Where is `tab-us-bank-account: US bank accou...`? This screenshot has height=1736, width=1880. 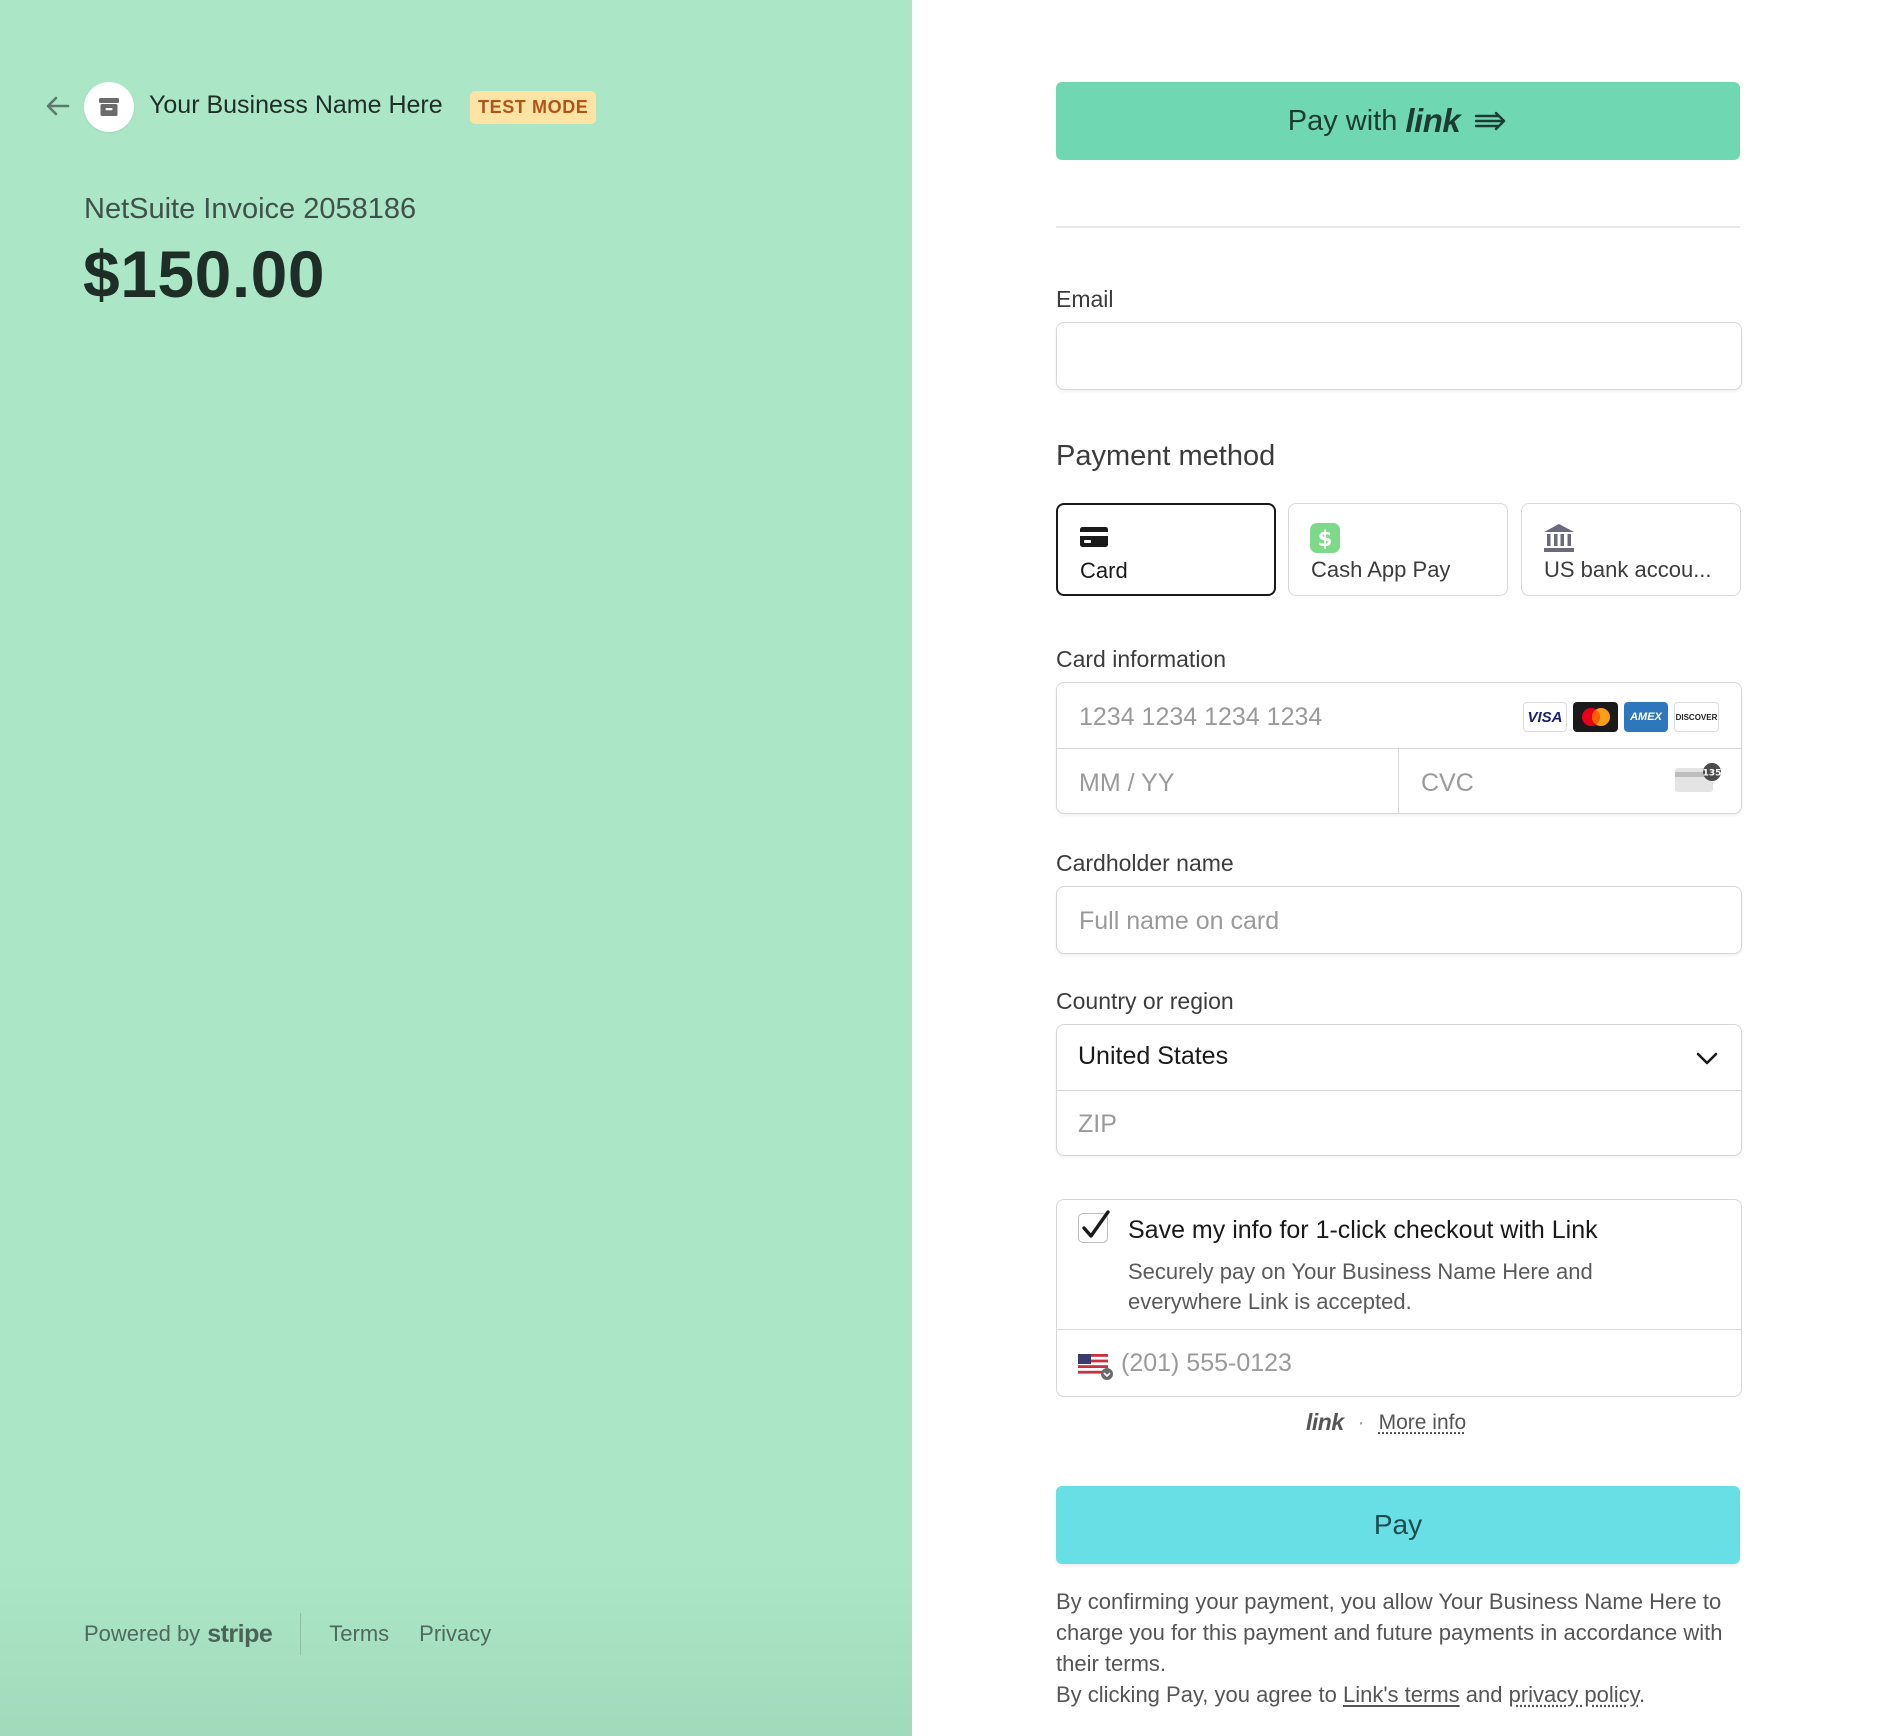 tab-us-bank-account: US bank accou... is located at coordinates (1631, 549).